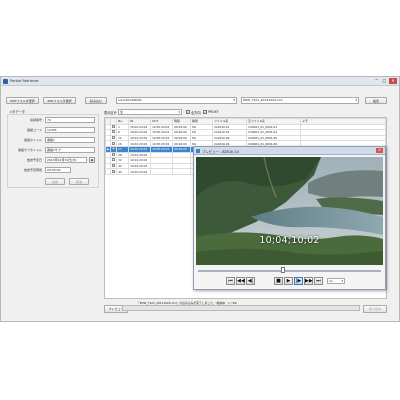  I want to click on apply-button: 適用, so click(55, 181).